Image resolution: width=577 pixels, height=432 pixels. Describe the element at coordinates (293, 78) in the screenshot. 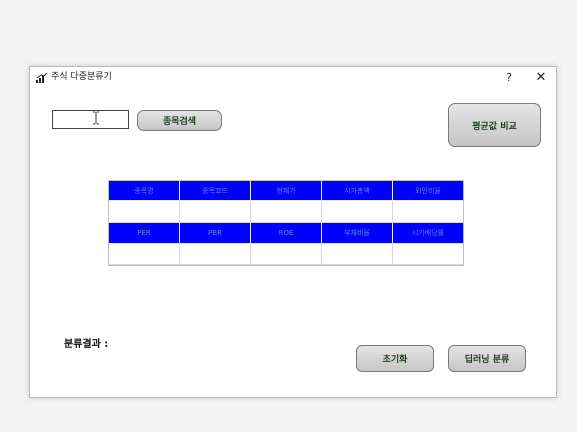

I see `title-bar: 주식 다중분류기 ? ✕` at that location.